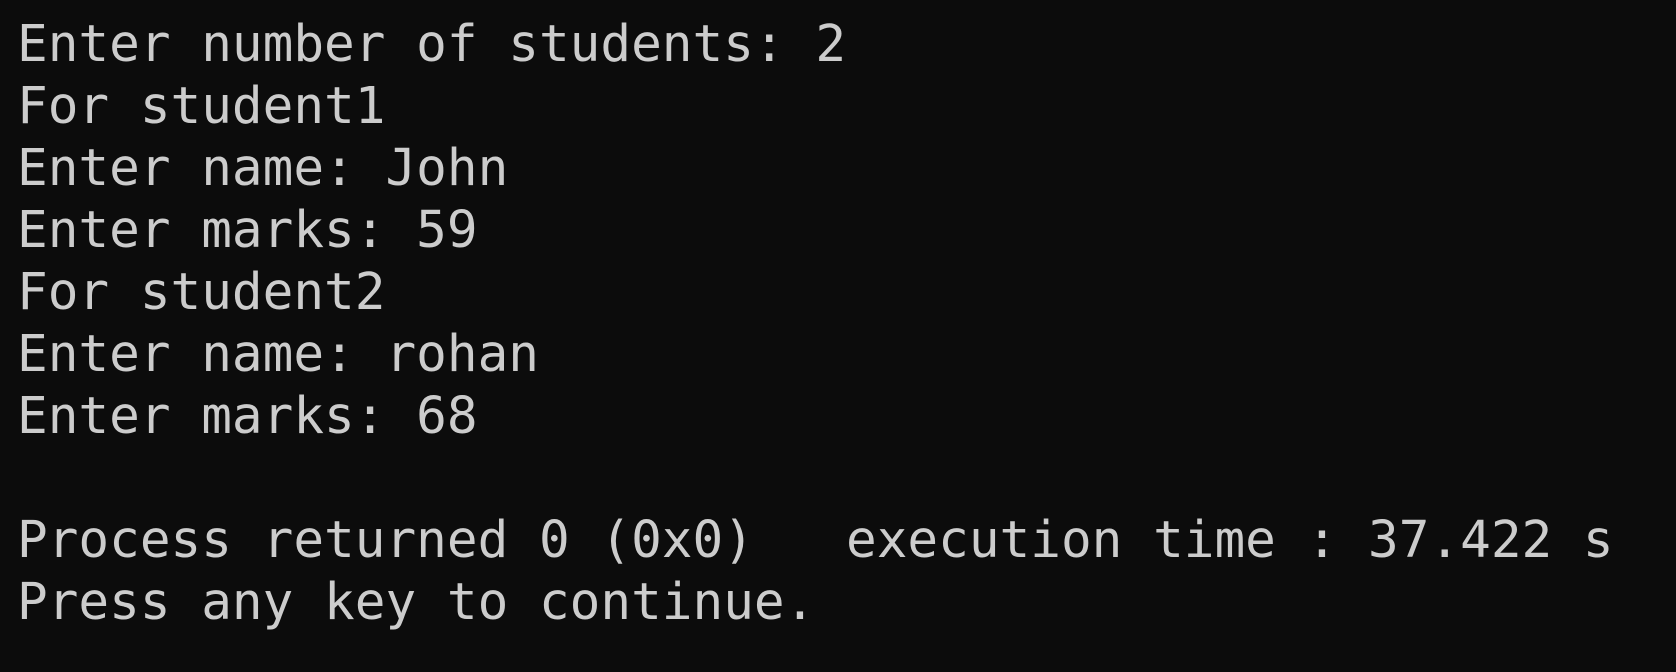  What do you see at coordinates (263, 168) in the screenshot?
I see `console-line-student1-name: Enter name: John` at bounding box center [263, 168].